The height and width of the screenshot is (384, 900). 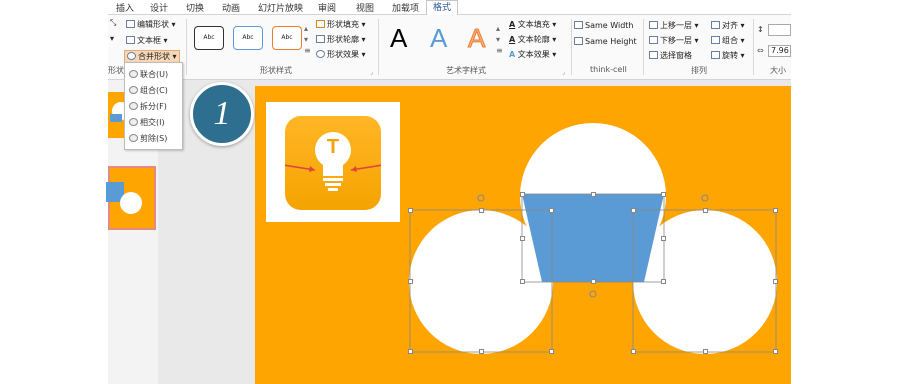 I want to click on lightbulb-tile: T, so click(x=333, y=163).